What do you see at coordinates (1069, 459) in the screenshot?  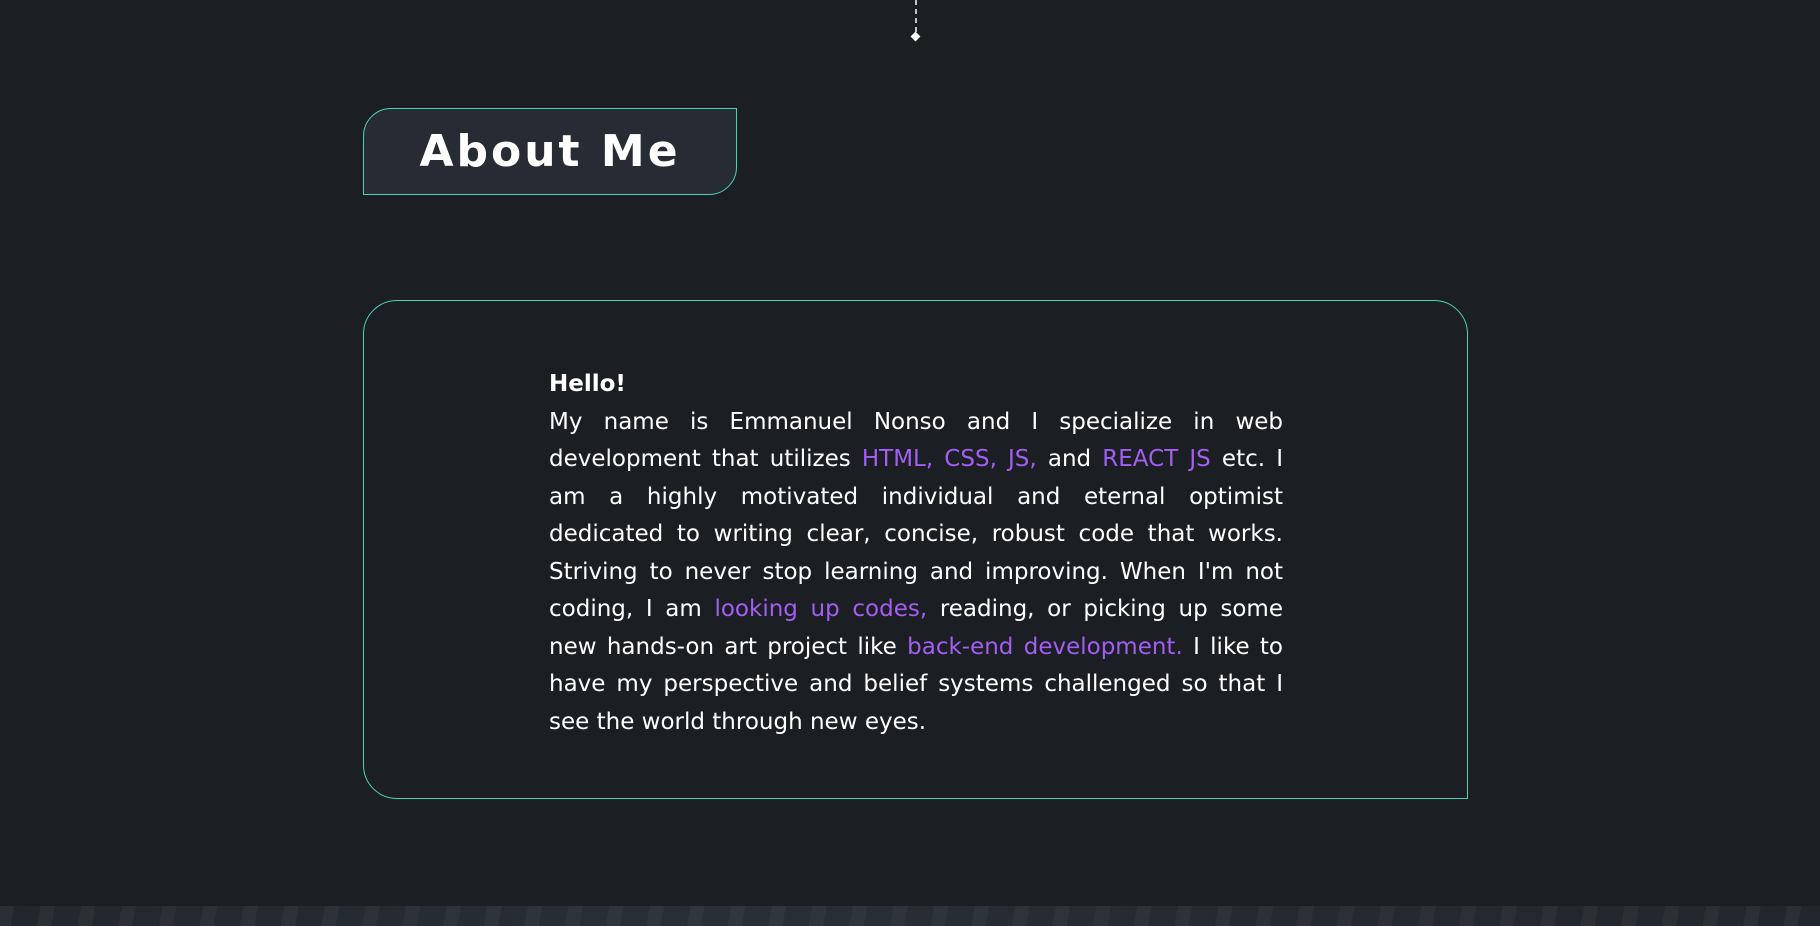 I see `about-text-segment: and` at bounding box center [1069, 459].